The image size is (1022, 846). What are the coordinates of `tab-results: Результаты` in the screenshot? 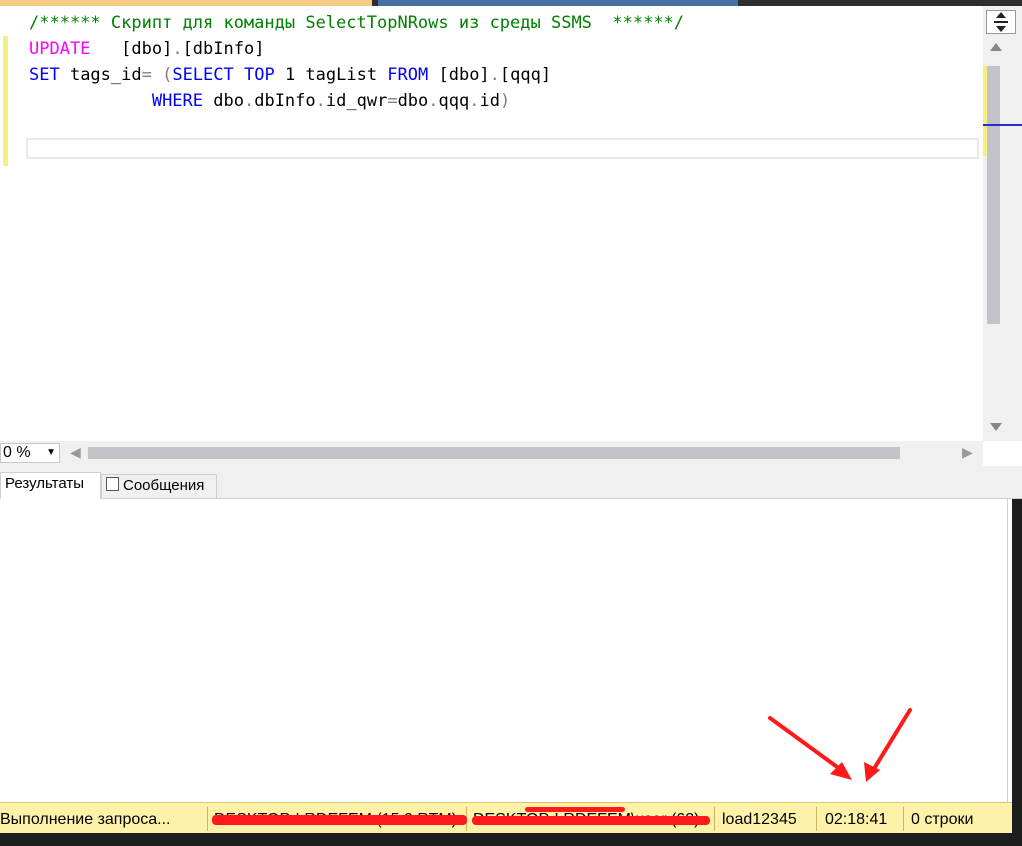 It's located at (50, 485).